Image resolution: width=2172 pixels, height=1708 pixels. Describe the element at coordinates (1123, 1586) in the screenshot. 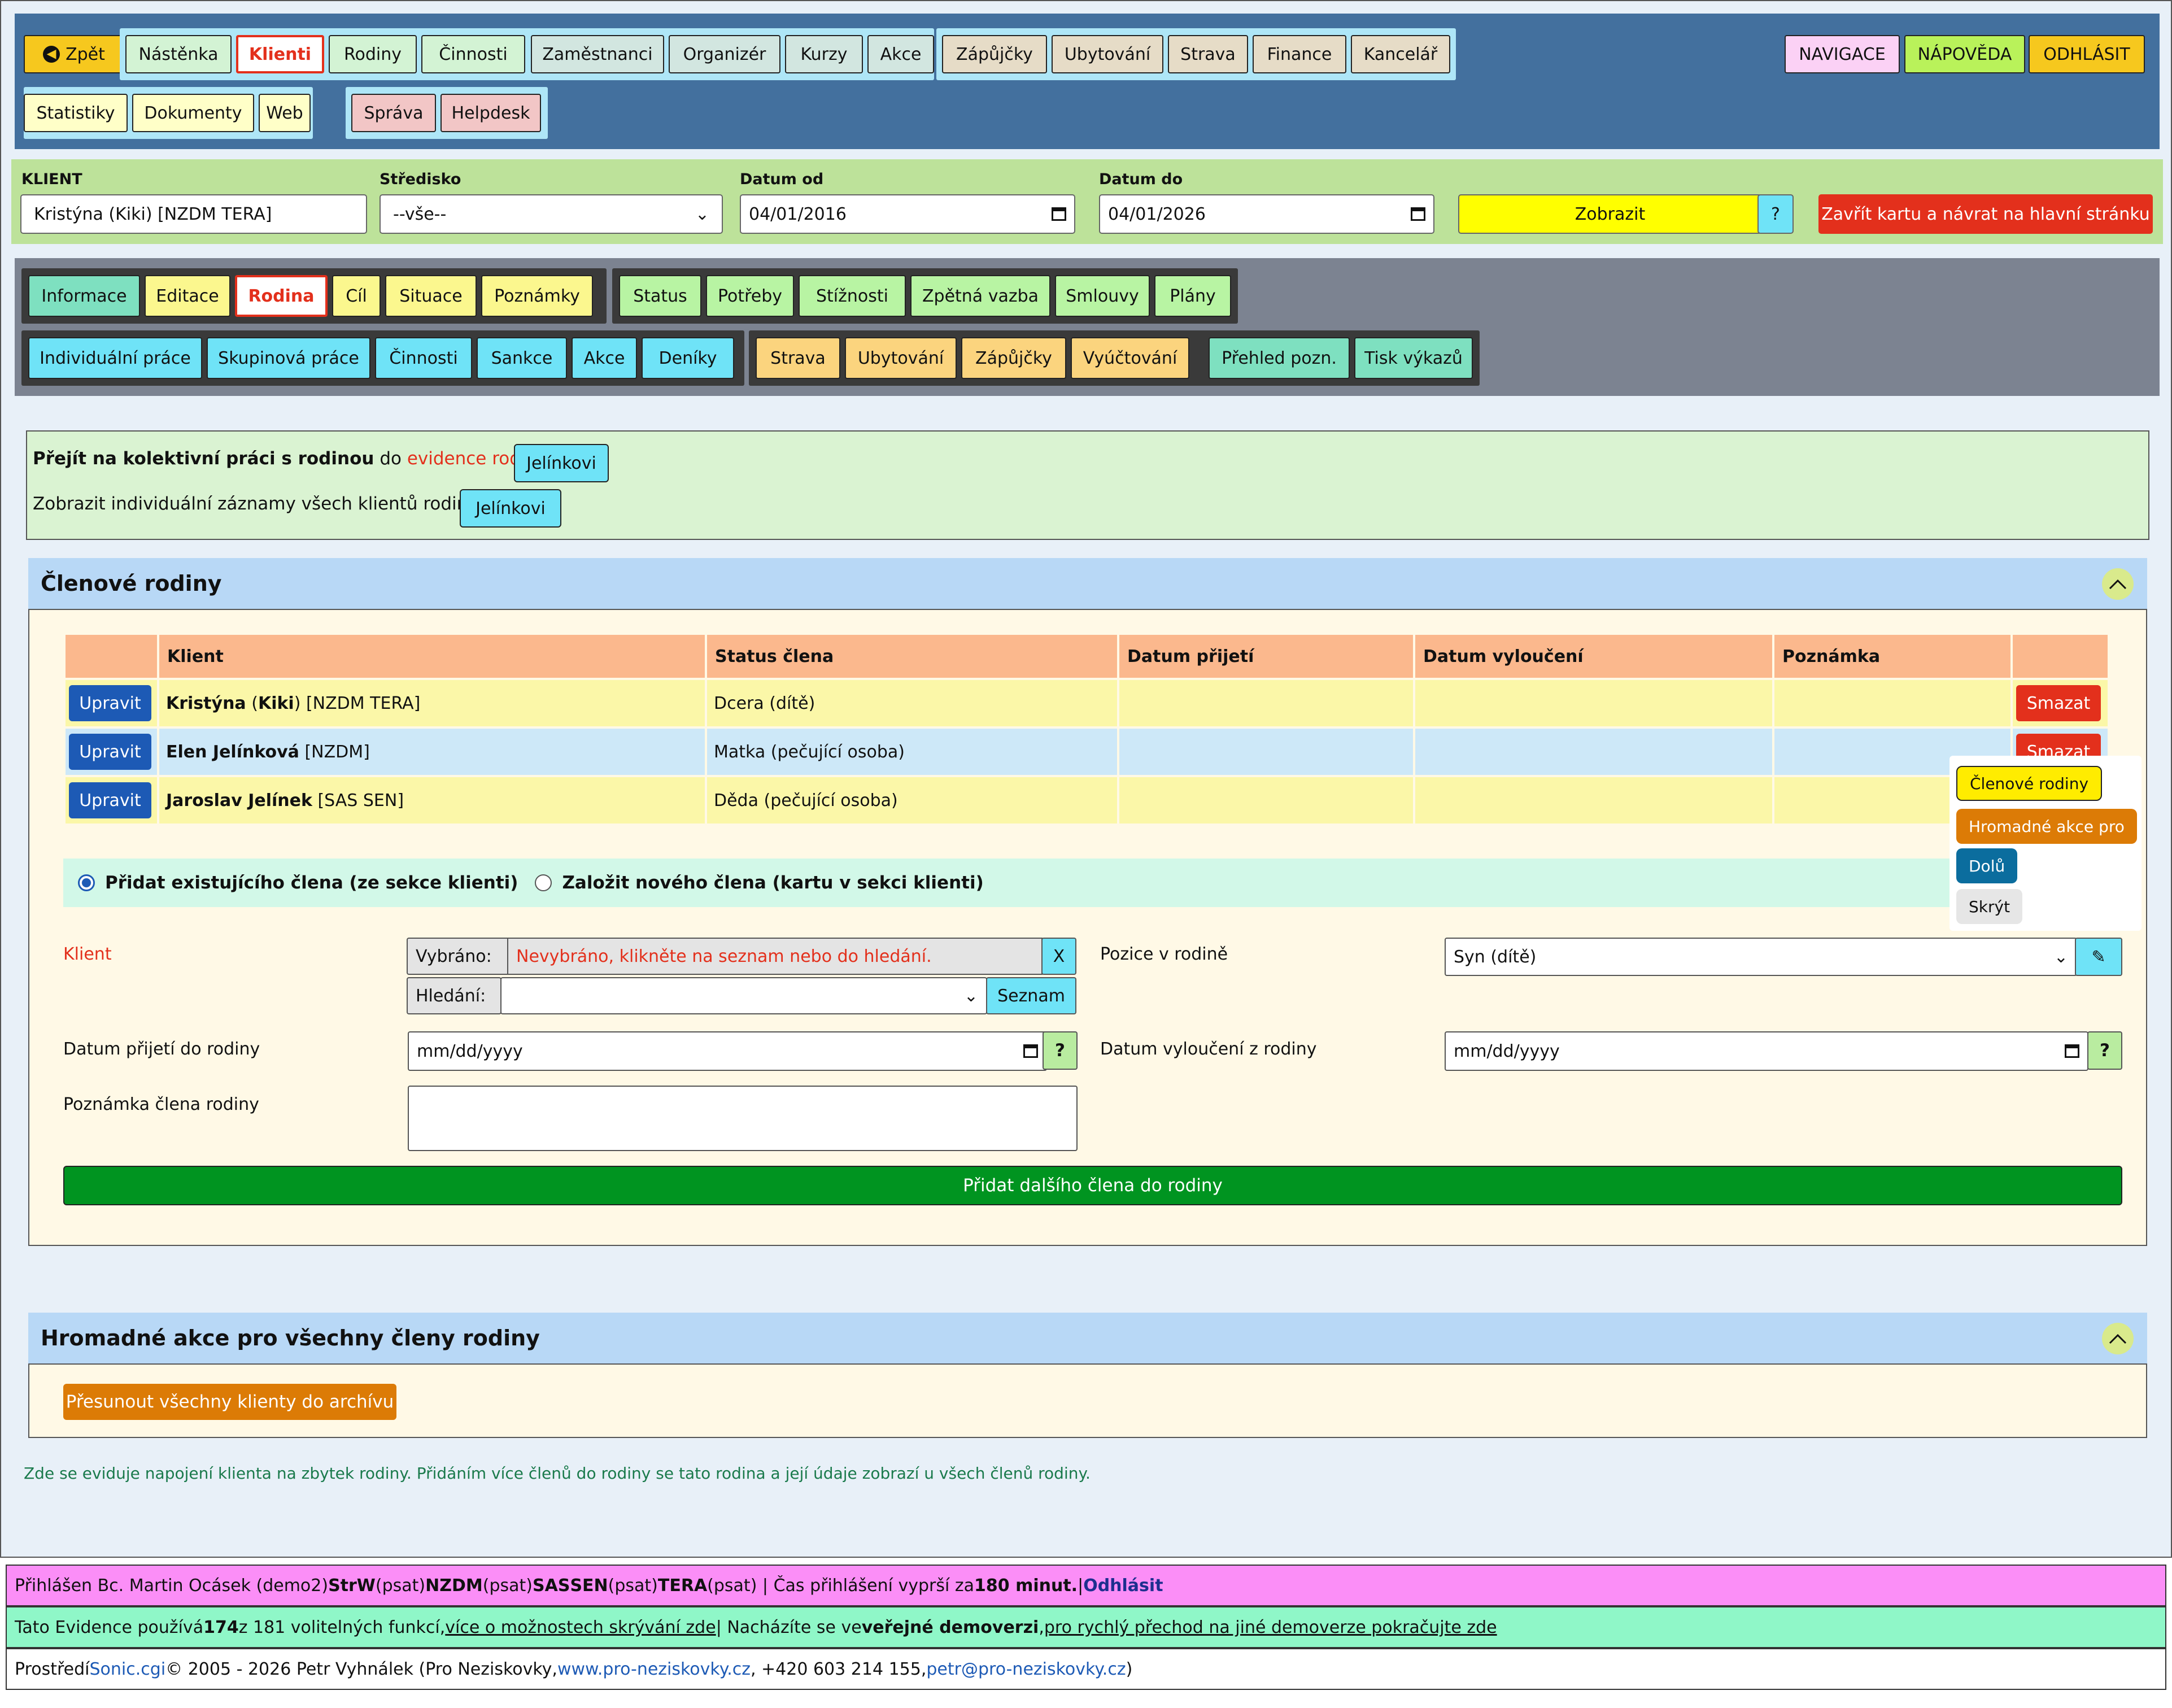

I see `logout-link: Odhlásit` at that location.